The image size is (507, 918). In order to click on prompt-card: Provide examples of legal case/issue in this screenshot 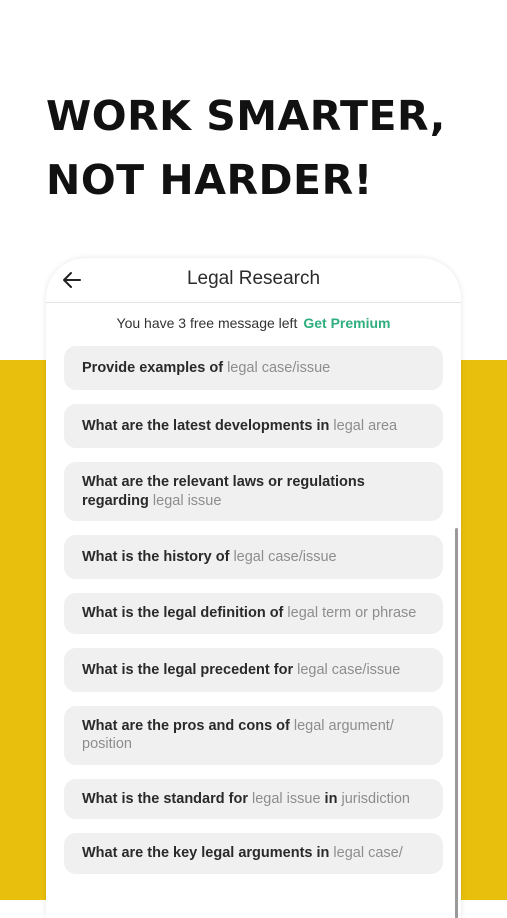, I will do `click(253, 368)`.